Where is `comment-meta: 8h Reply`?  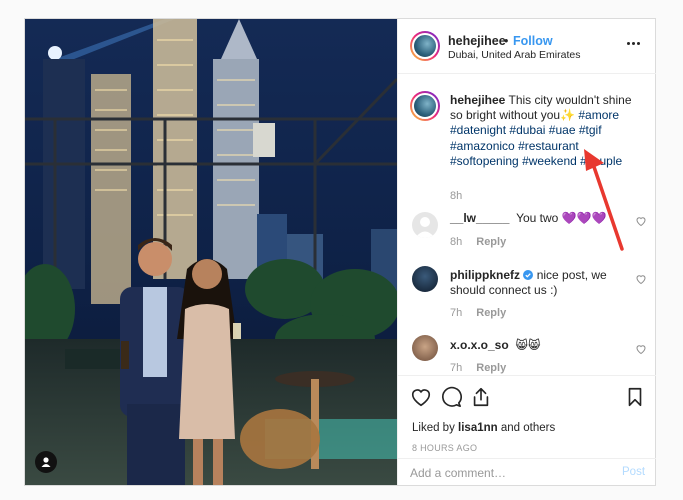 comment-meta: 8h Reply is located at coordinates (478, 242).